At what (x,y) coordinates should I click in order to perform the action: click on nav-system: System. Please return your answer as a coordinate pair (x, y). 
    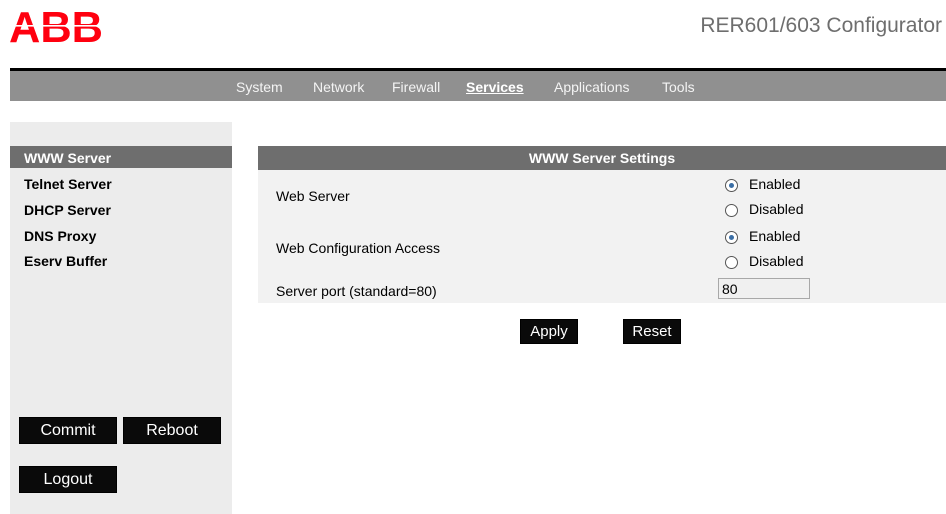
    Looking at the image, I should click on (259, 87).